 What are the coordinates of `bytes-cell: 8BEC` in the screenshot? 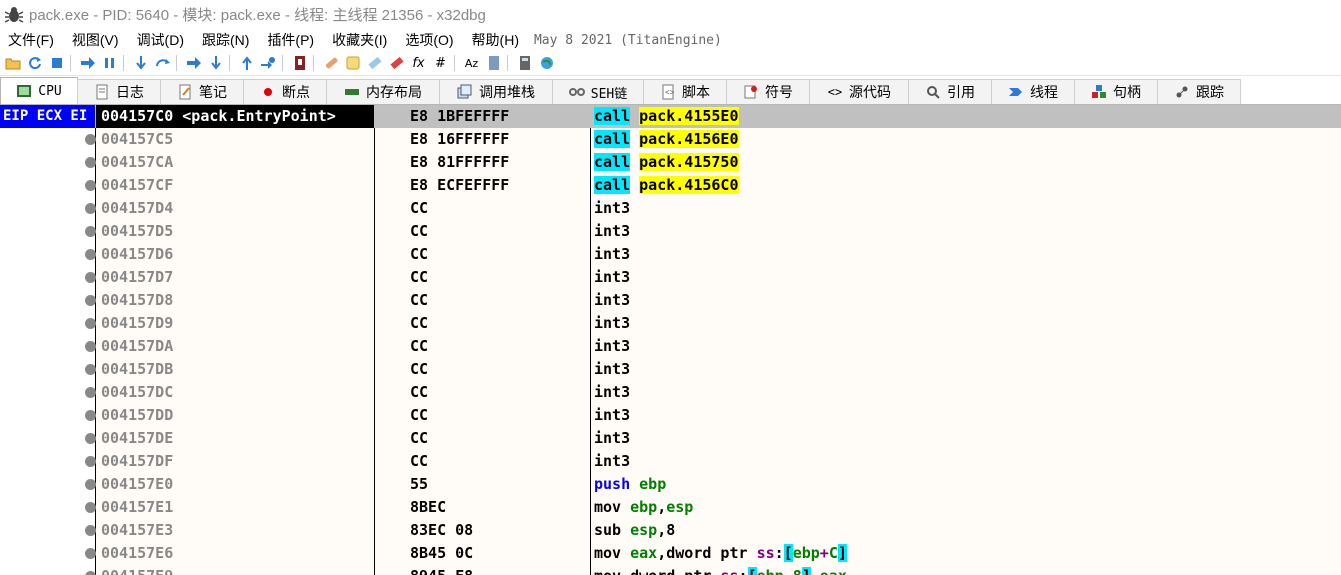 It's located at (428, 507).